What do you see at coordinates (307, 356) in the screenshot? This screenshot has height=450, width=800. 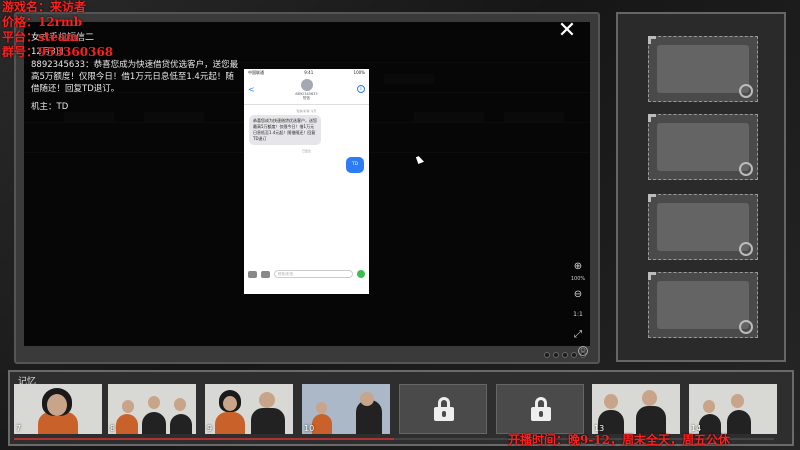 I see `monitor-bar` at bounding box center [307, 356].